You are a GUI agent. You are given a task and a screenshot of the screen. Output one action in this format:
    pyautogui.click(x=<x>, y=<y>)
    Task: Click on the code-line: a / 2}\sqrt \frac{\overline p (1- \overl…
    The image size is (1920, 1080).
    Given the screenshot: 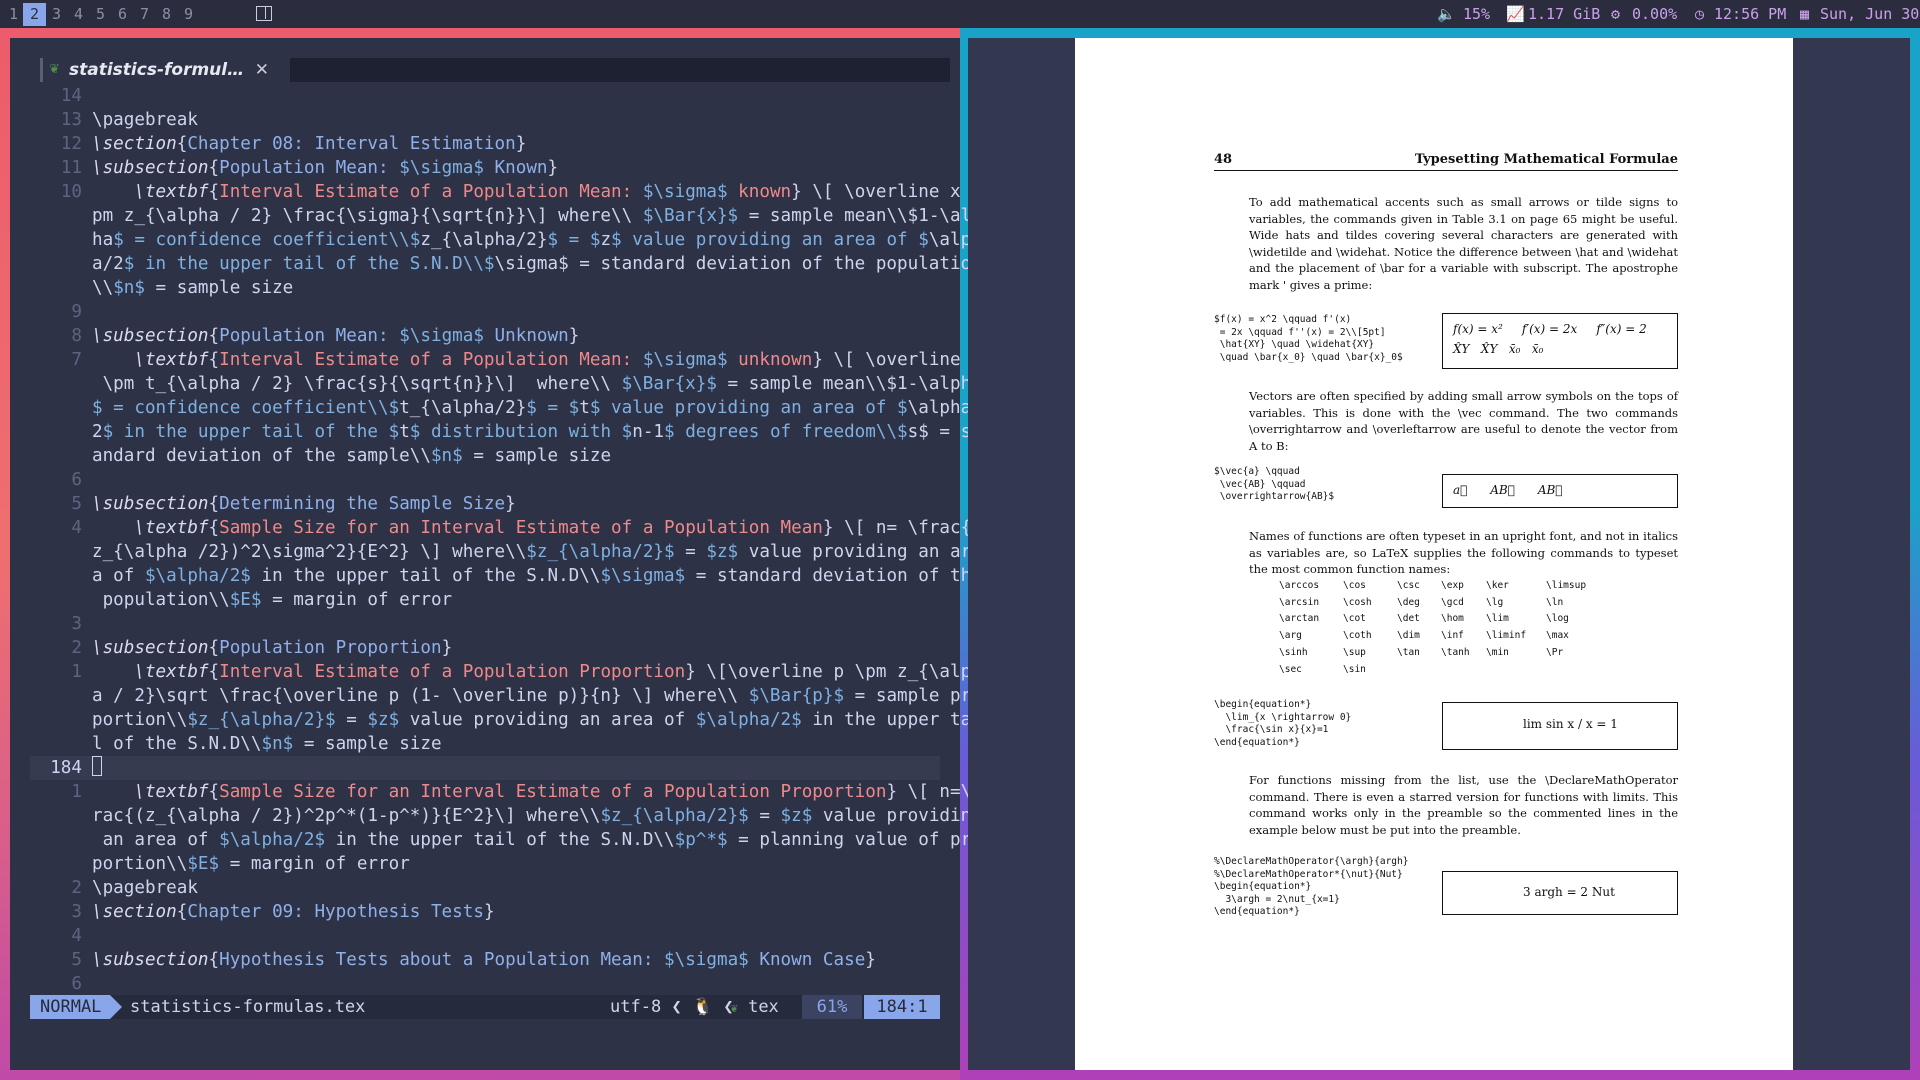 What is the action you would take?
    pyautogui.click(x=537, y=696)
    